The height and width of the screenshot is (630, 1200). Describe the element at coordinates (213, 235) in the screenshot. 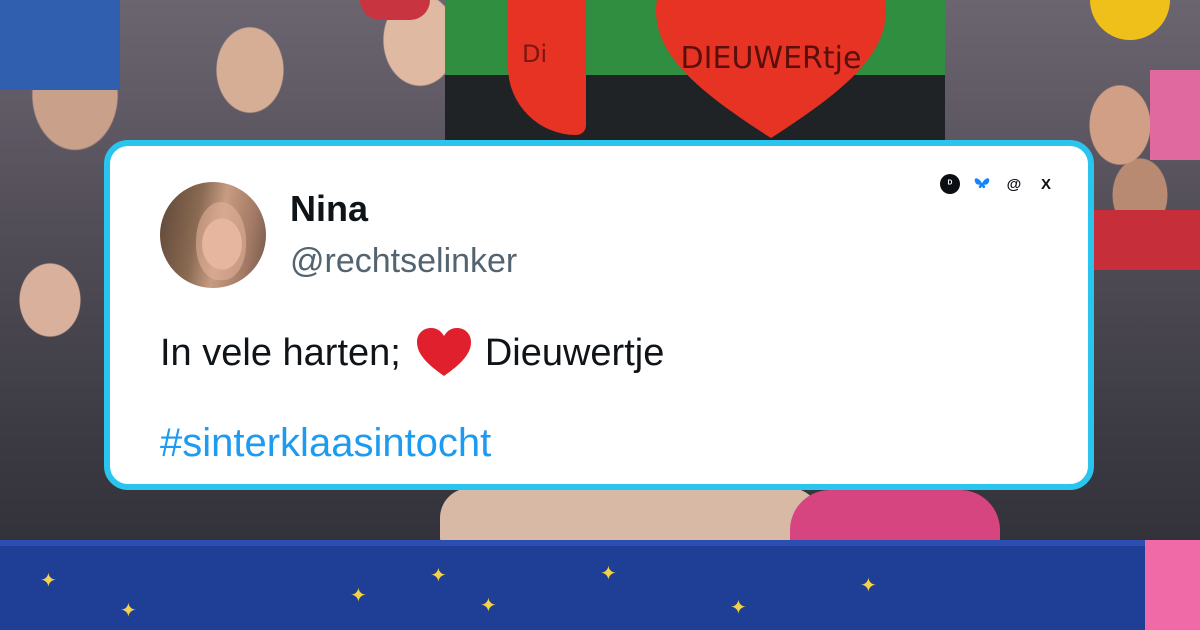

I see `avatar` at that location.